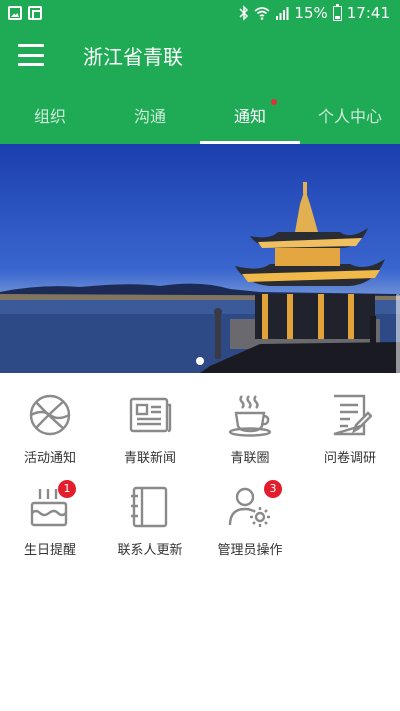 This screenshot has height=711, width=400. Describe the element at coordinates (31, 55) in the screenshot. I see `hamburger-menu-icon` at that location.